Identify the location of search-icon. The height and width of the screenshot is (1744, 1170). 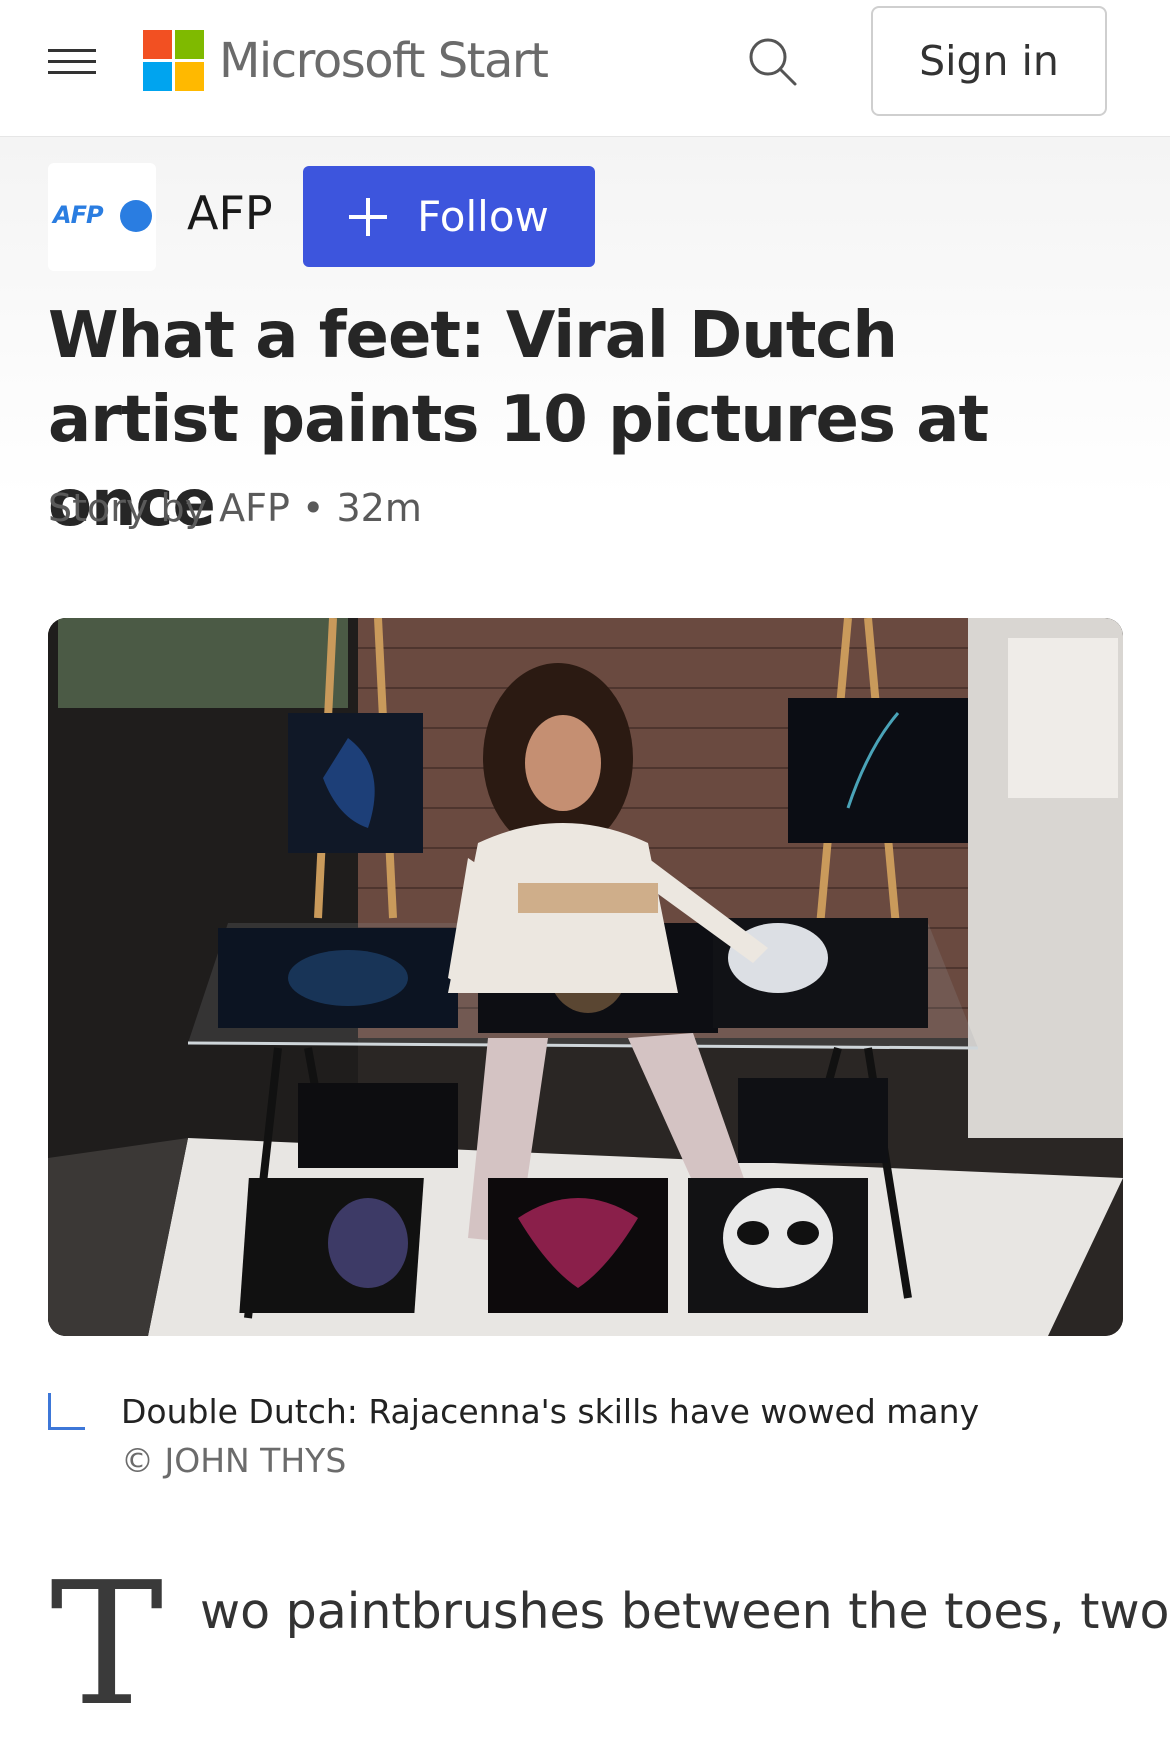
(773, 62).